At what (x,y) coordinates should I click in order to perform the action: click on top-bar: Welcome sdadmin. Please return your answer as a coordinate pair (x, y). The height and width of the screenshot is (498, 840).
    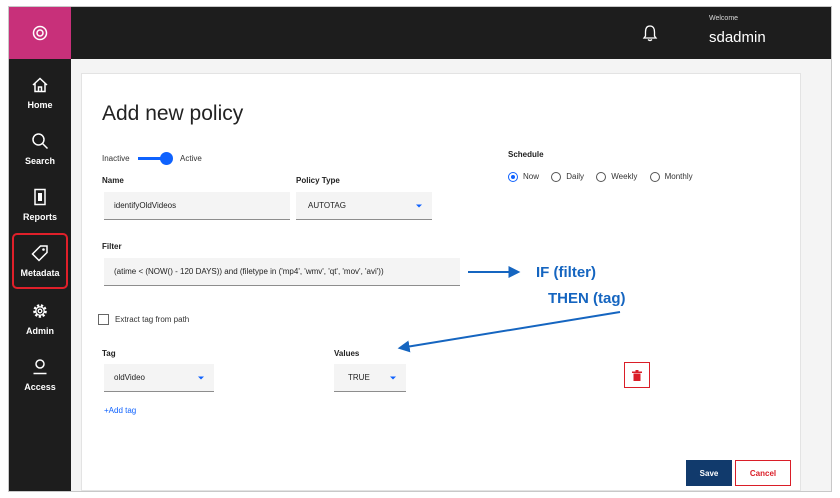
    Looking at the image, I should click on (420, 33).